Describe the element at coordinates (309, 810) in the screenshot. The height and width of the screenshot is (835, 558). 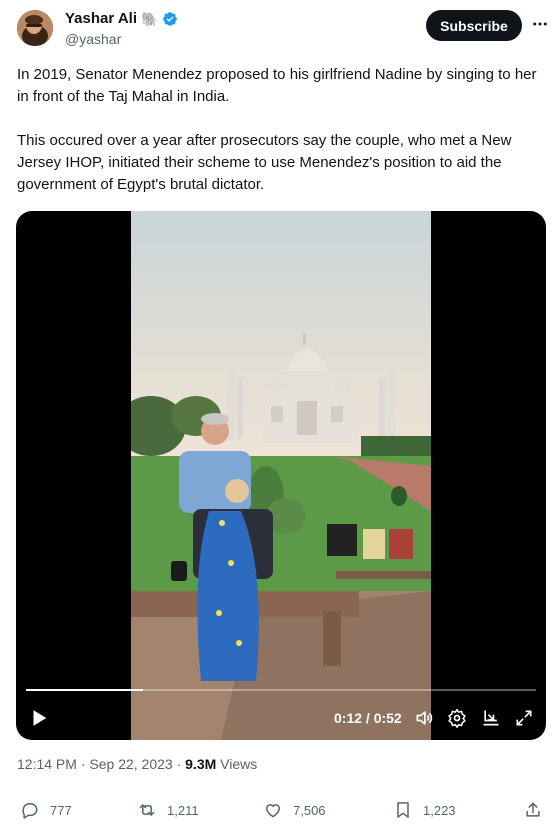
I see `like-count: 7,506` at that location.